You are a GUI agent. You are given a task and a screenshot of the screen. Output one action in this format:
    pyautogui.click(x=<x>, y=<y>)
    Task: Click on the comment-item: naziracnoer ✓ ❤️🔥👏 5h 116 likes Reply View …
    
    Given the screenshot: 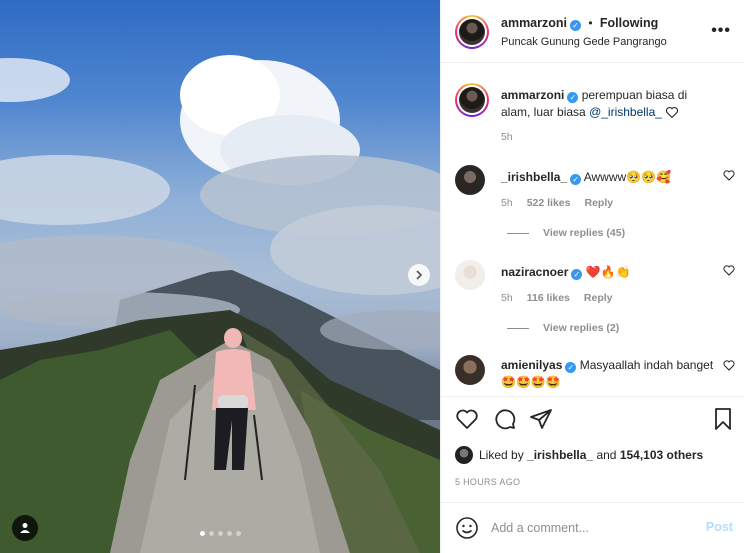 What is the action you would take?
    pyautogui.click(x=595, y=300)
    